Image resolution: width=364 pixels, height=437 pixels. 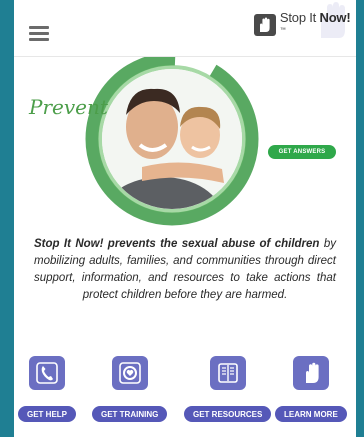 I want to click on phone-icon, so click(x=47, y=373).